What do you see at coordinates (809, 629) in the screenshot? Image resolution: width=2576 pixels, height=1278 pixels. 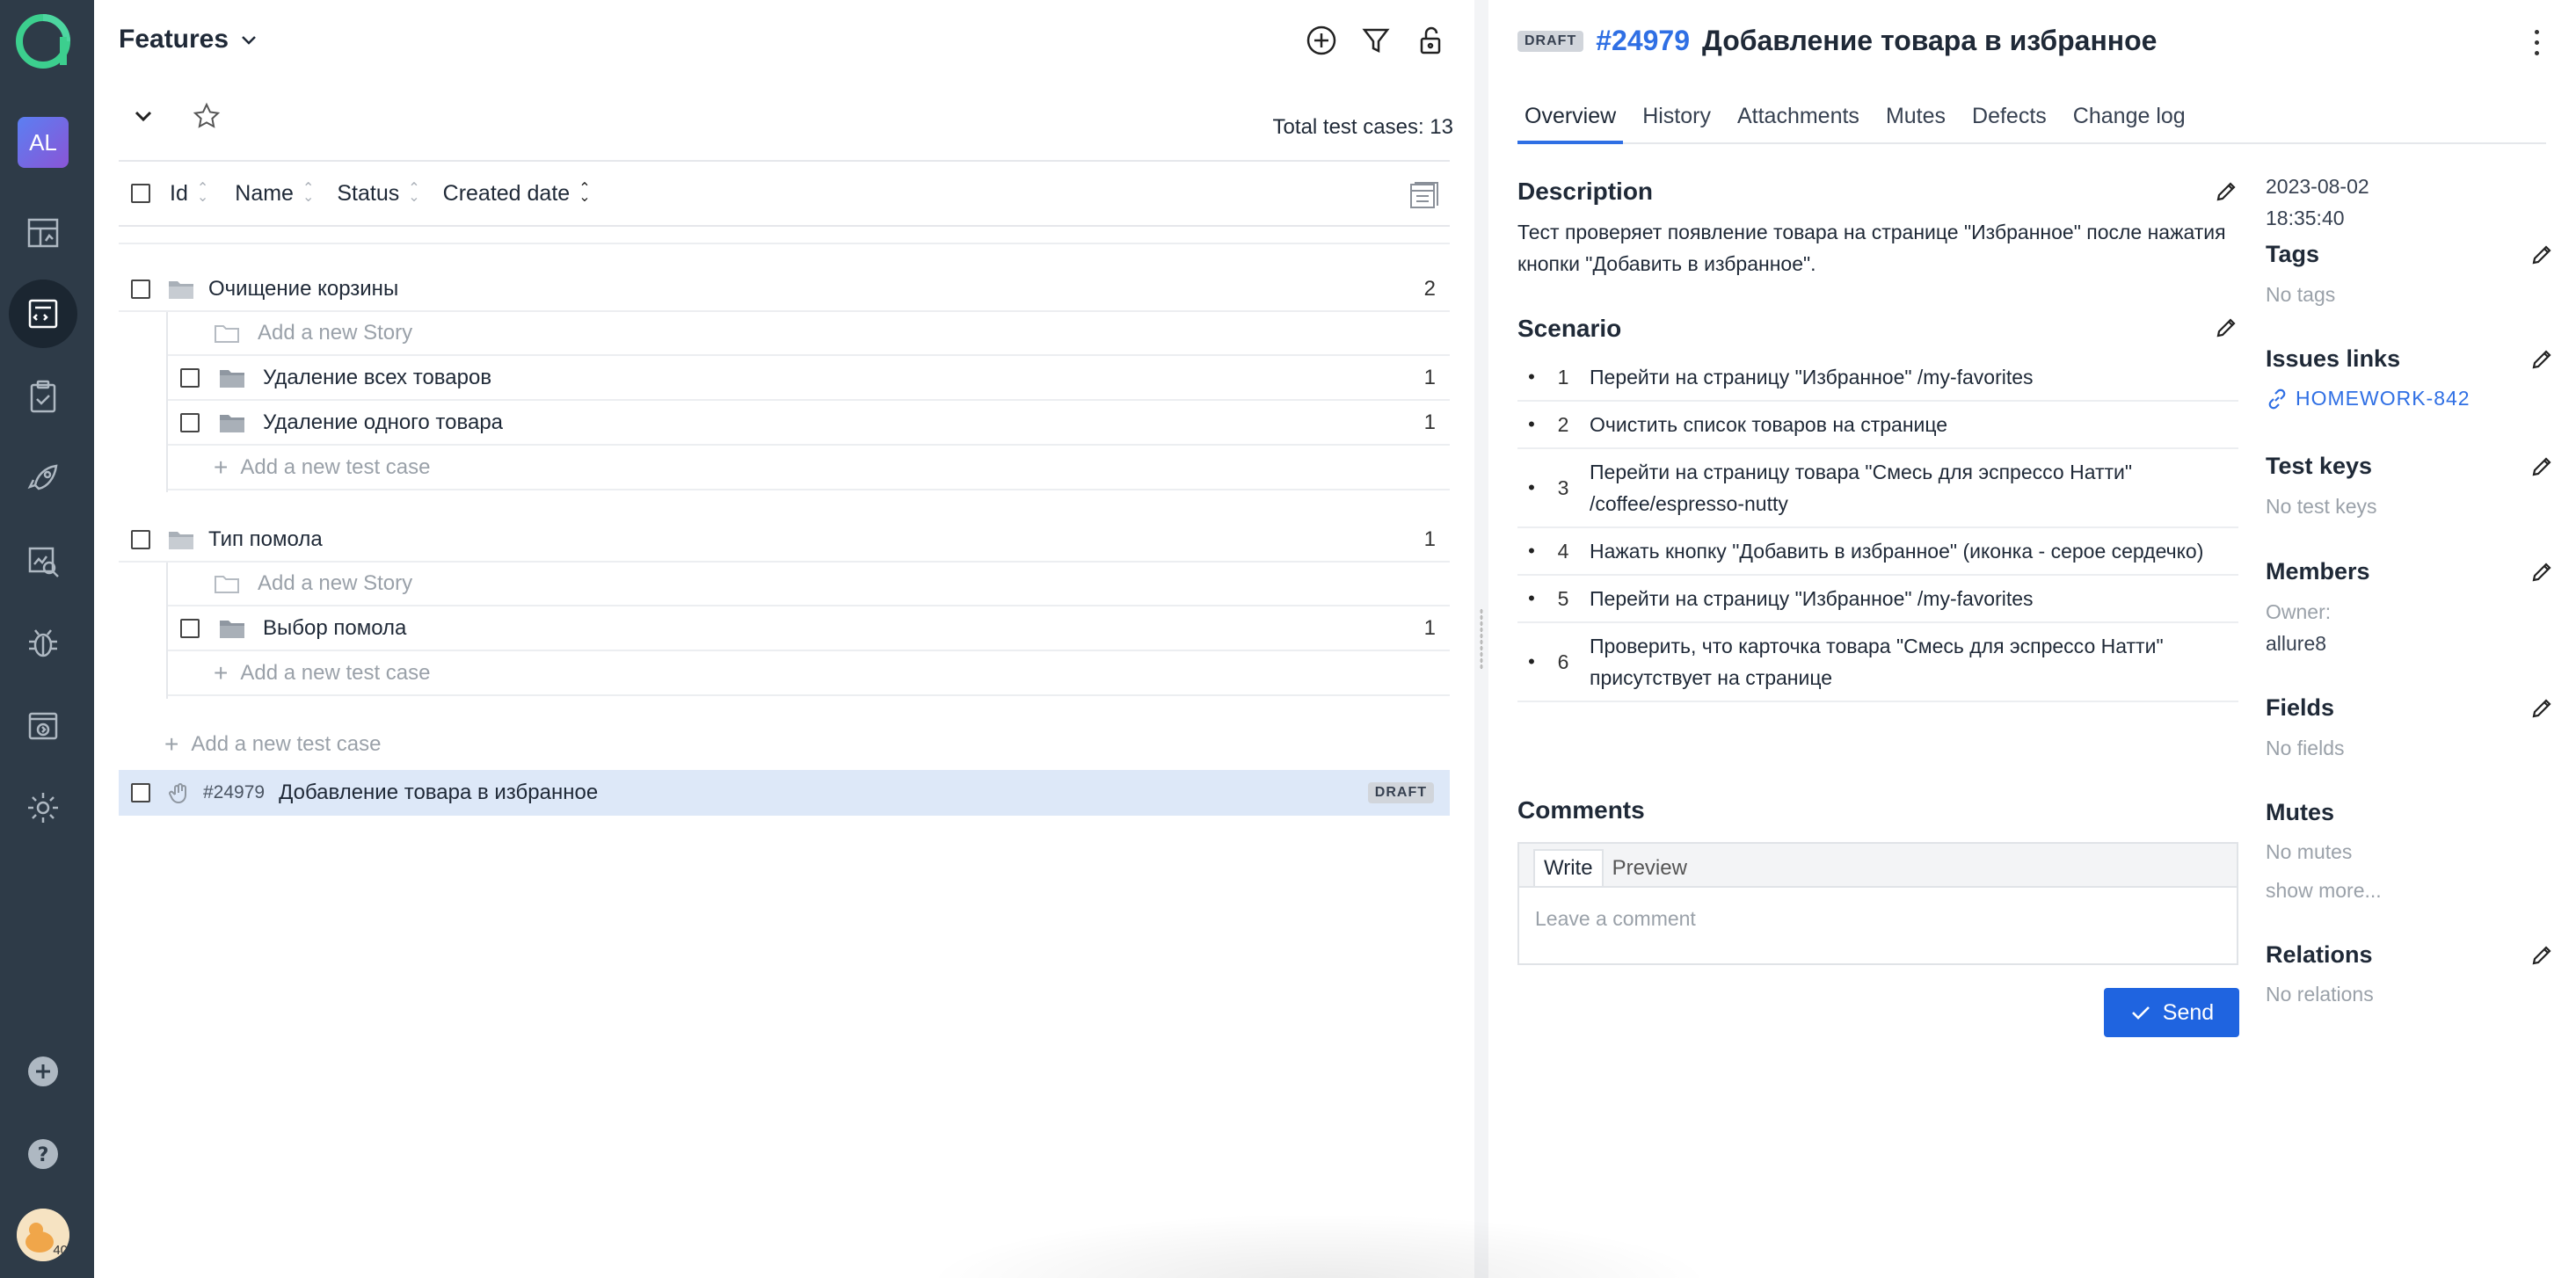 I see `tree-child-row: Выбор помола 1` at bounding box center [809, 629].